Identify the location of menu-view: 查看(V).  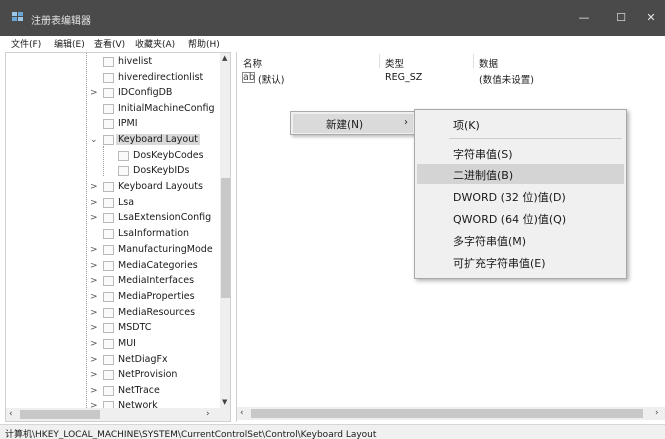
(109, 43).